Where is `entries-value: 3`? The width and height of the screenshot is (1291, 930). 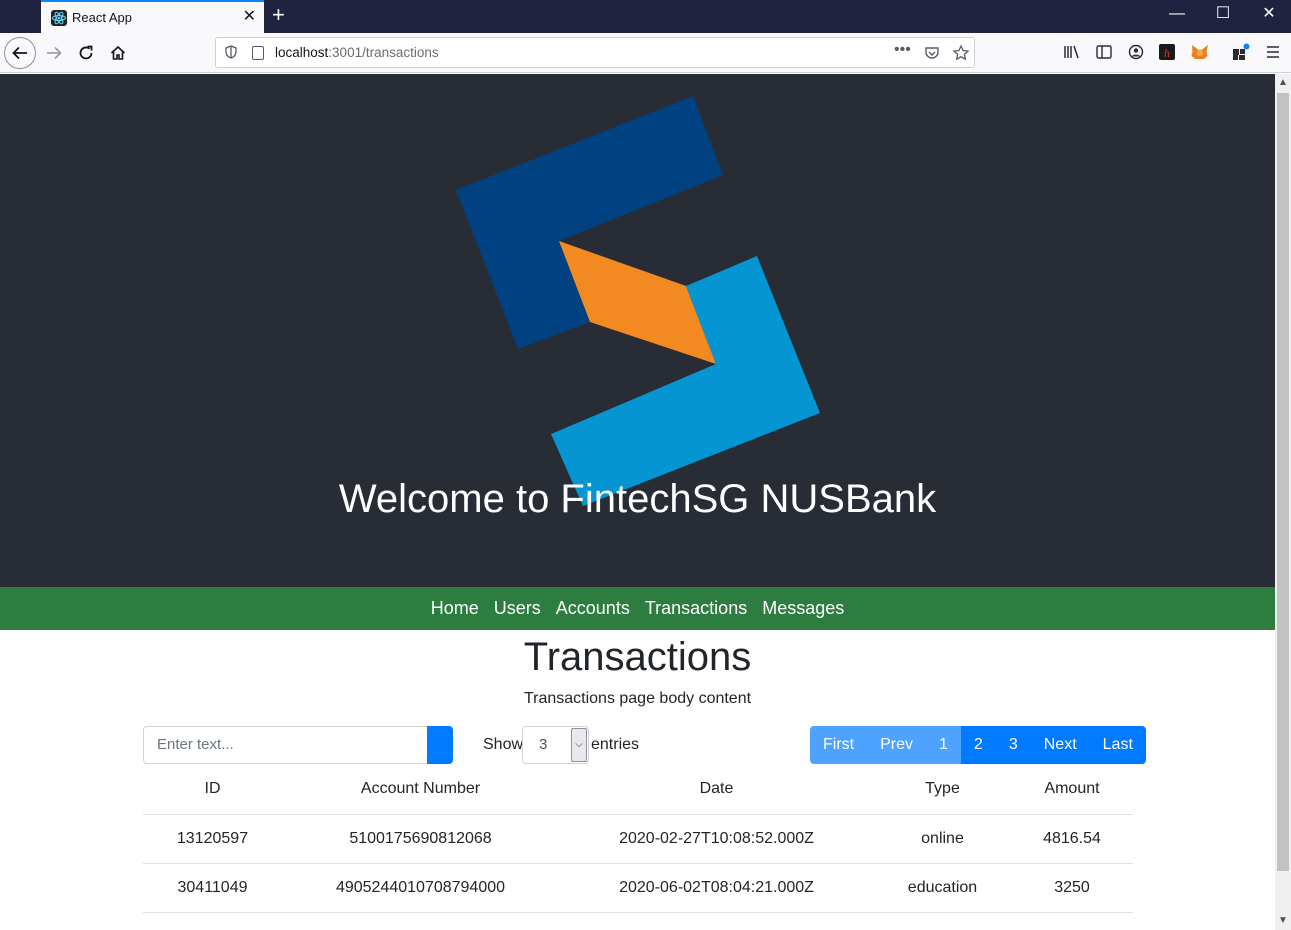 entries-value: 3 is located at coordinates (543, 744).